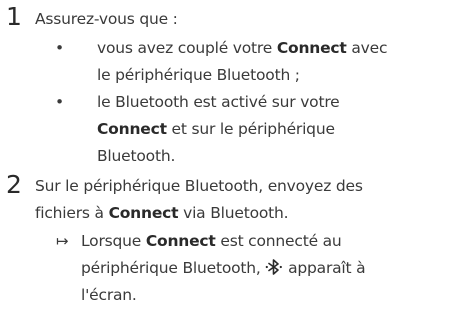 Image resolution: width=461 pixels, height=335 pixels. What do you see at coordinates (216, 129) in the screenshot?
I see `bullet-2-line-2: Connect et sur le périphérique` at bounding box center [216, 129].